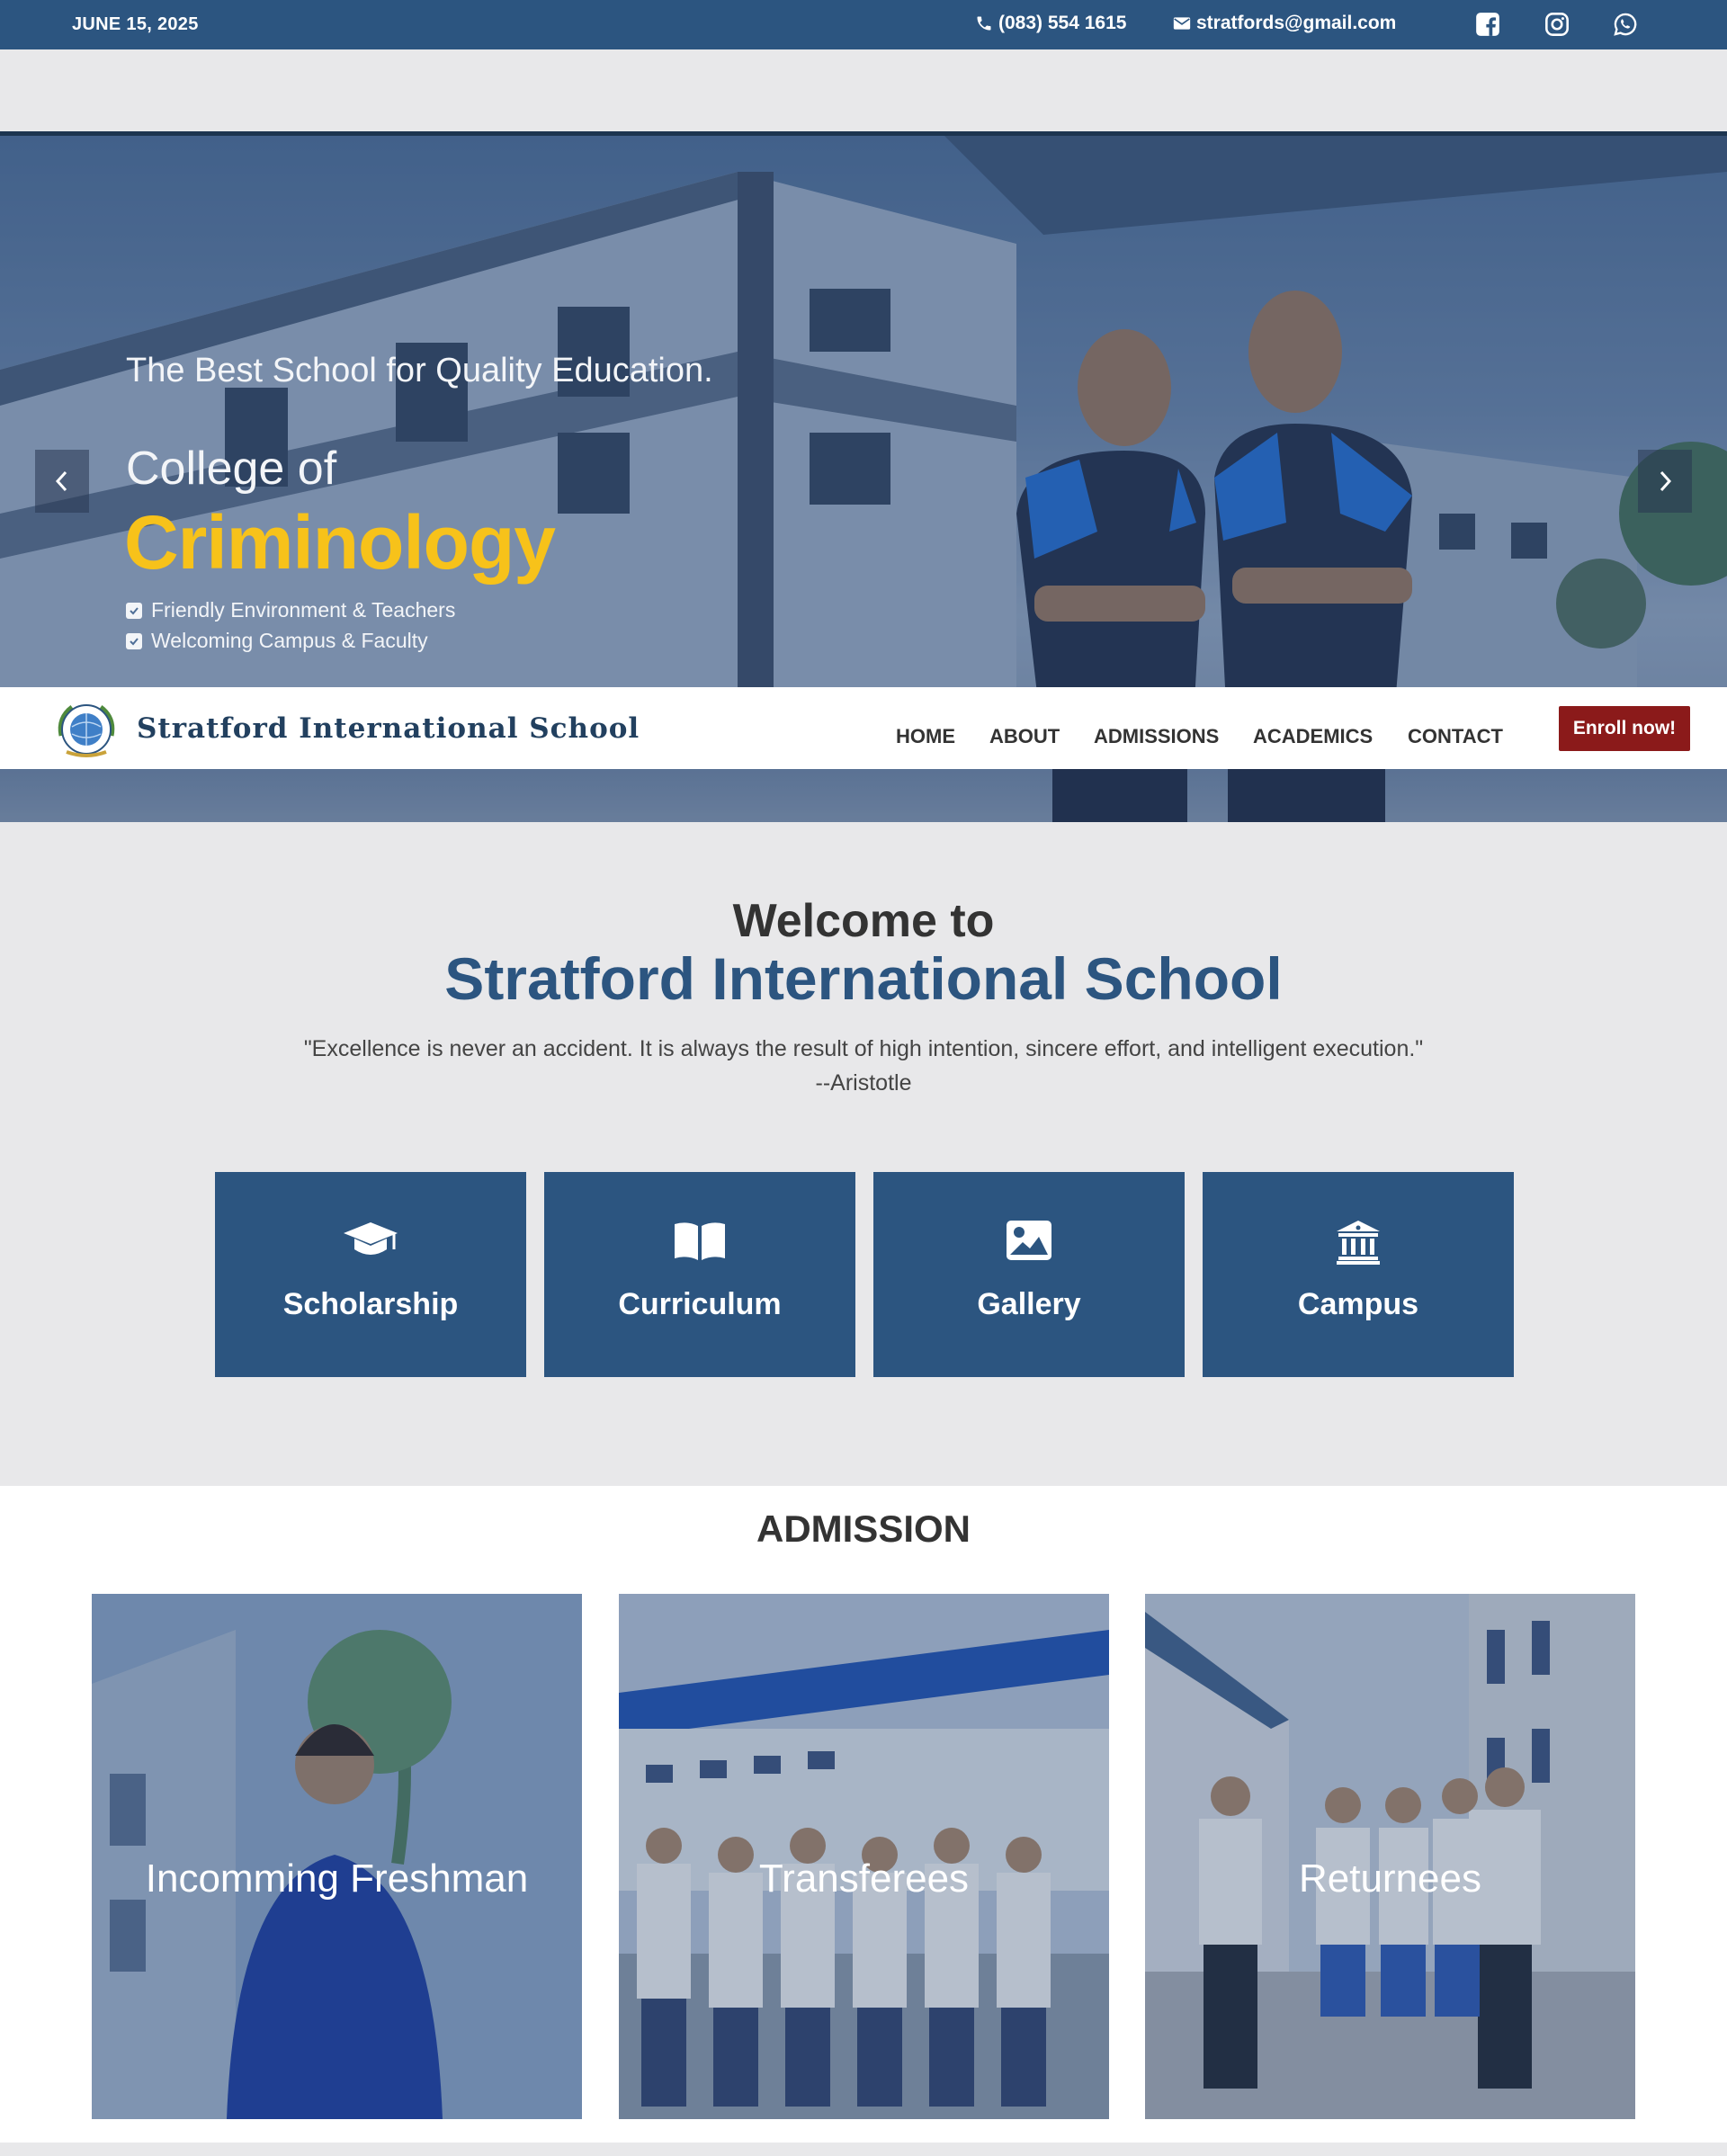 Image resolution: width=1727 pixels, height=2156 pixels. What do you see at coordinates (864, 1083) in the screenshot?
I see `quote-author: --Aristotle` at bounding box center [864, 1083].